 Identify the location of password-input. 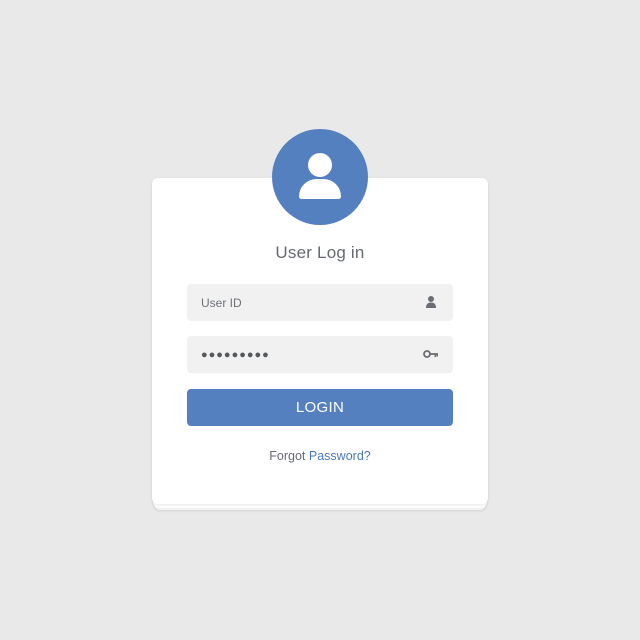
(320, 354).